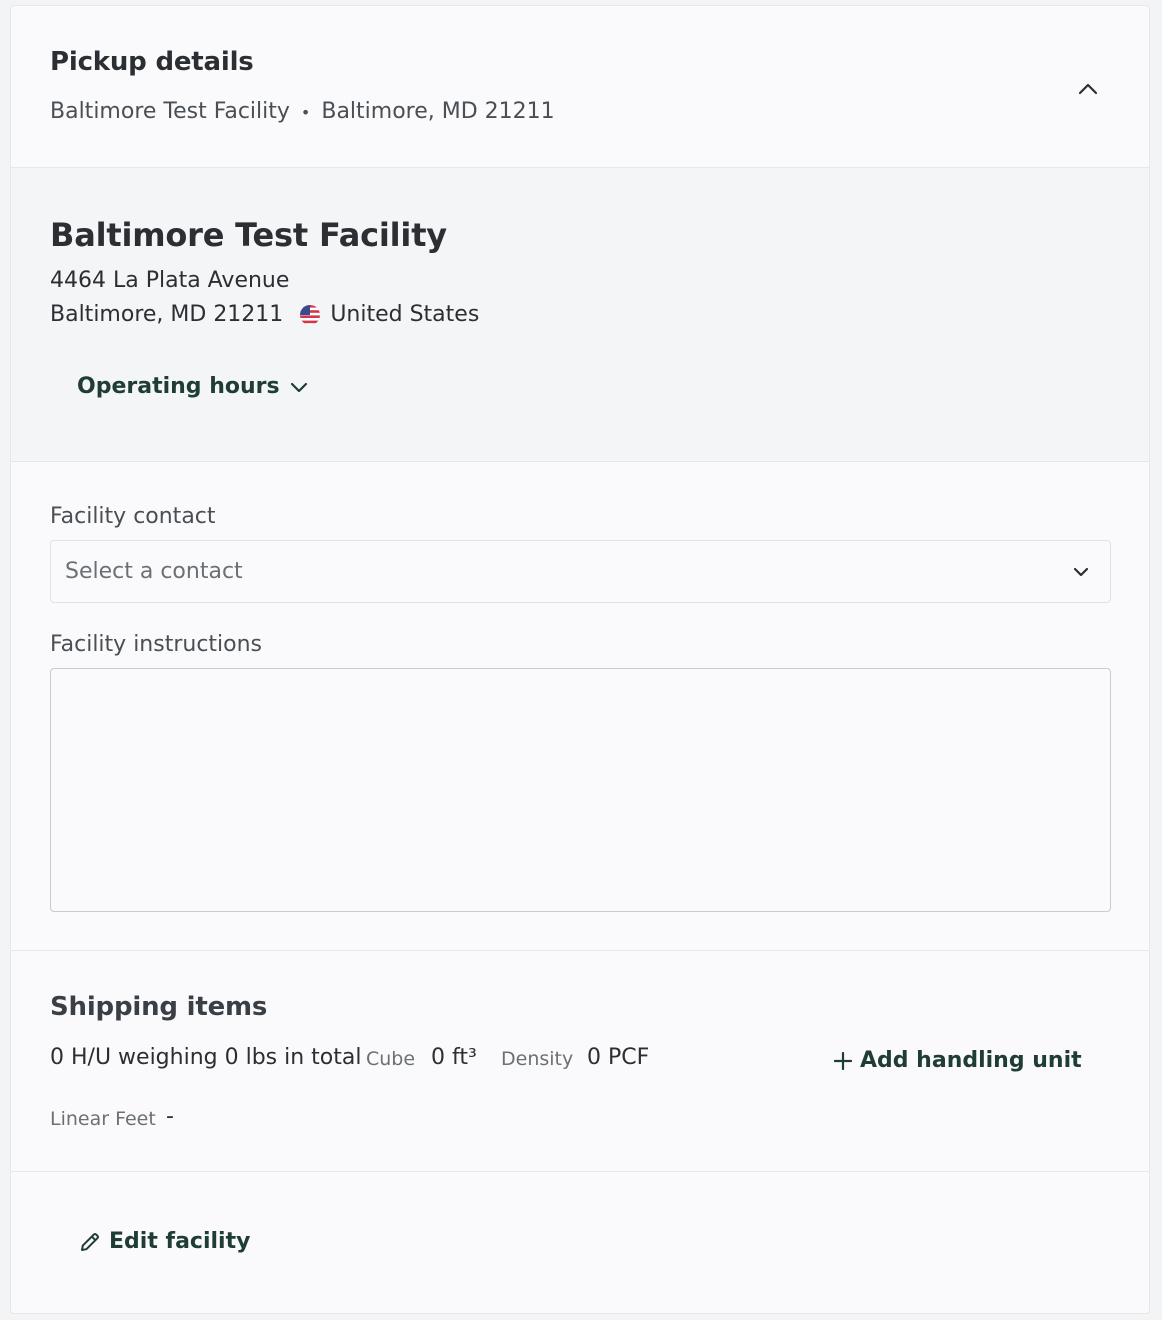 The height and width of the screenshot is (1320, 1162). What do you see at coordinates (178, 386) in the screenshot?
I see `operating-hours-label: Operating hours` at bounding box center [178, 386].